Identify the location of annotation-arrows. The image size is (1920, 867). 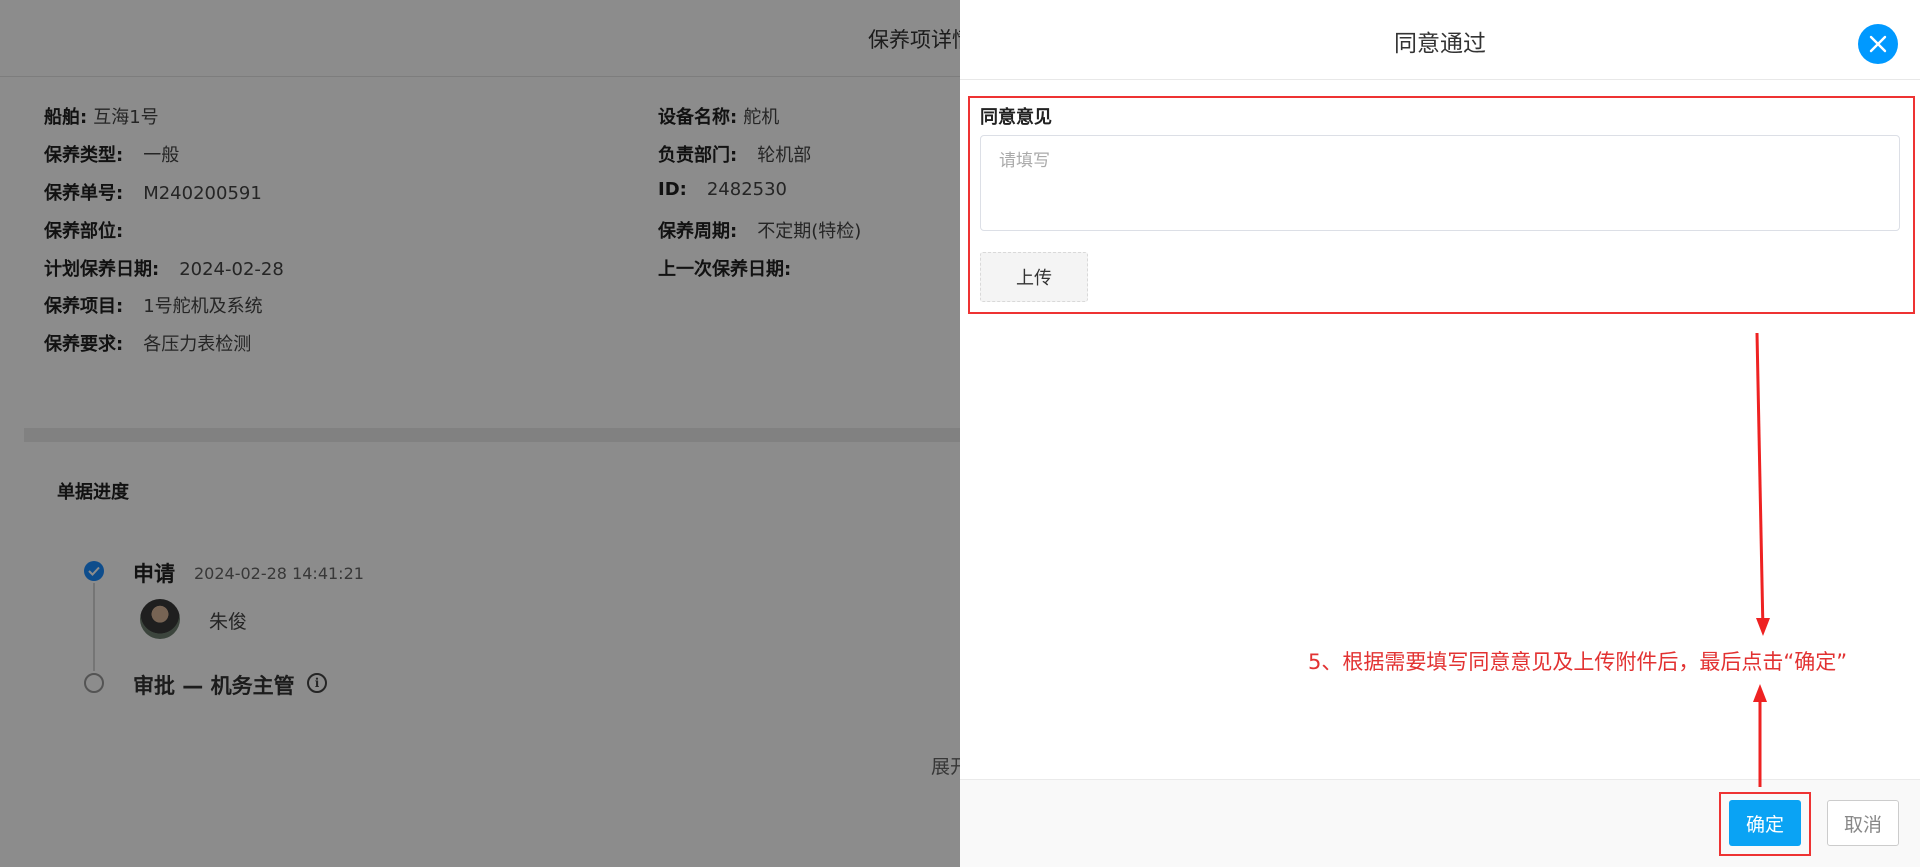
(1761, 559).